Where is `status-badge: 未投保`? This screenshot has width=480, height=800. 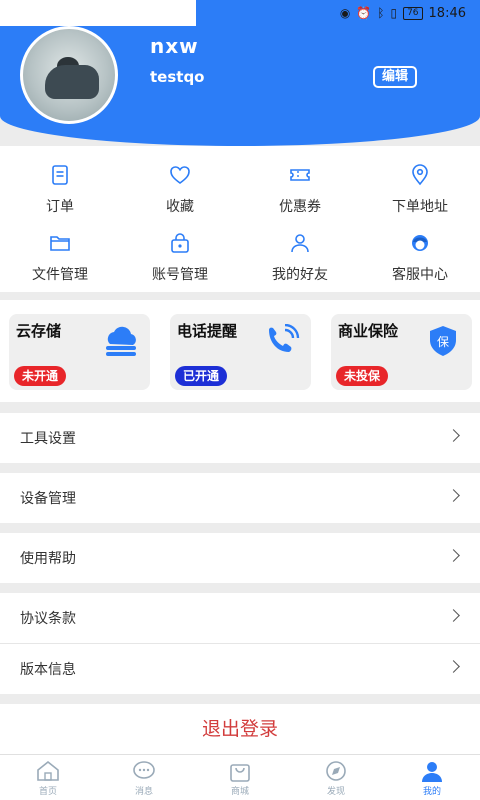
status-badge: 未投保 is located at coordinates (362, 376).